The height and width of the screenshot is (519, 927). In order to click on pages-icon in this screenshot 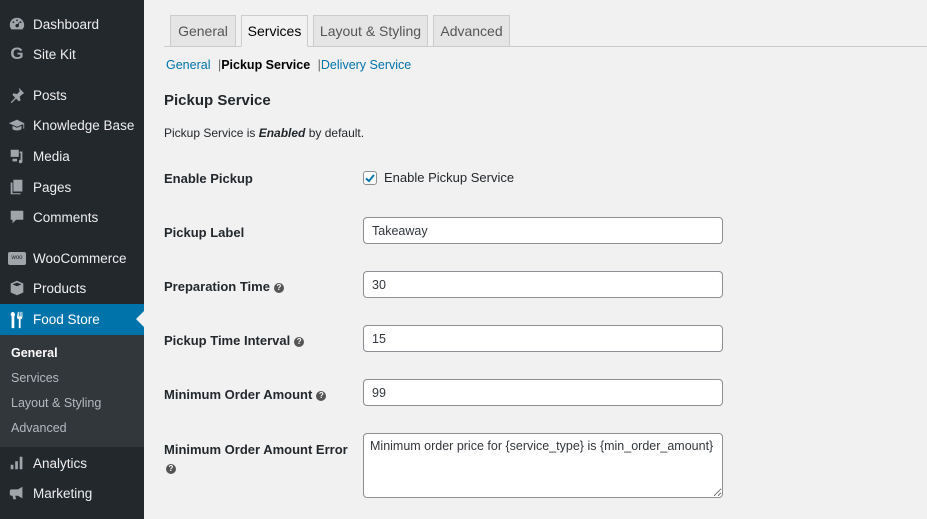, I will do `click(17, 187)`.